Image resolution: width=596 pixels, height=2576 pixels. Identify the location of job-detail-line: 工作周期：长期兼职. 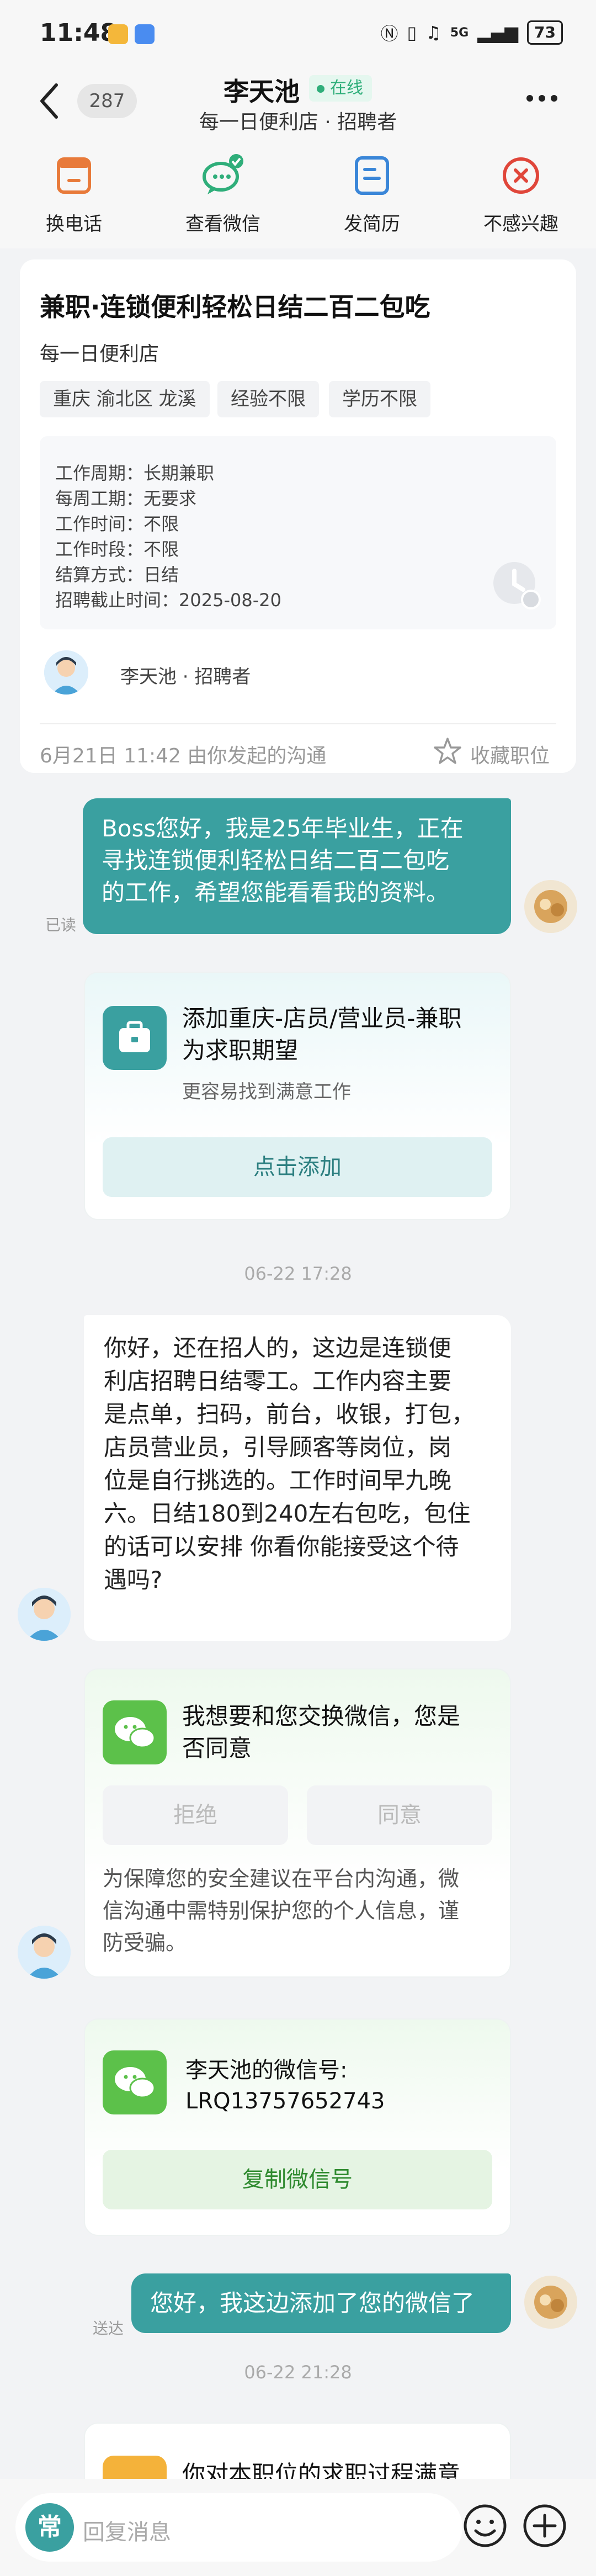
(135, 473).